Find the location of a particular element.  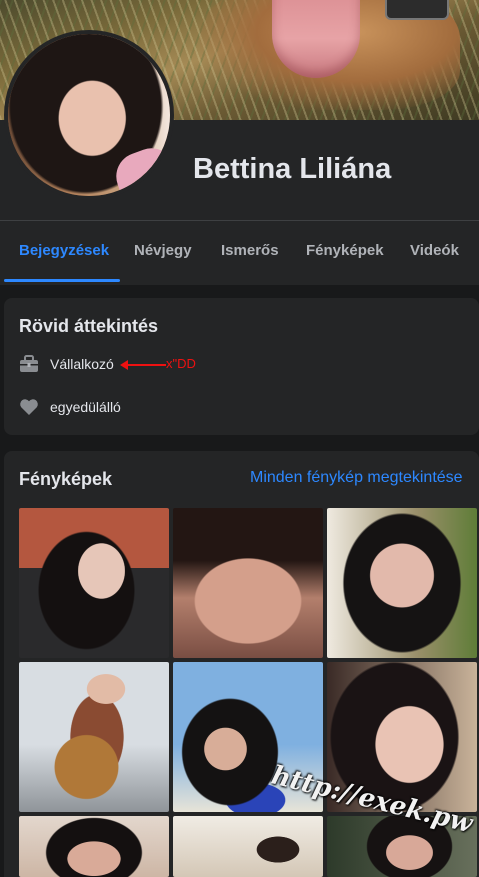

briefcase-icon is located at coordinates (29, 364).